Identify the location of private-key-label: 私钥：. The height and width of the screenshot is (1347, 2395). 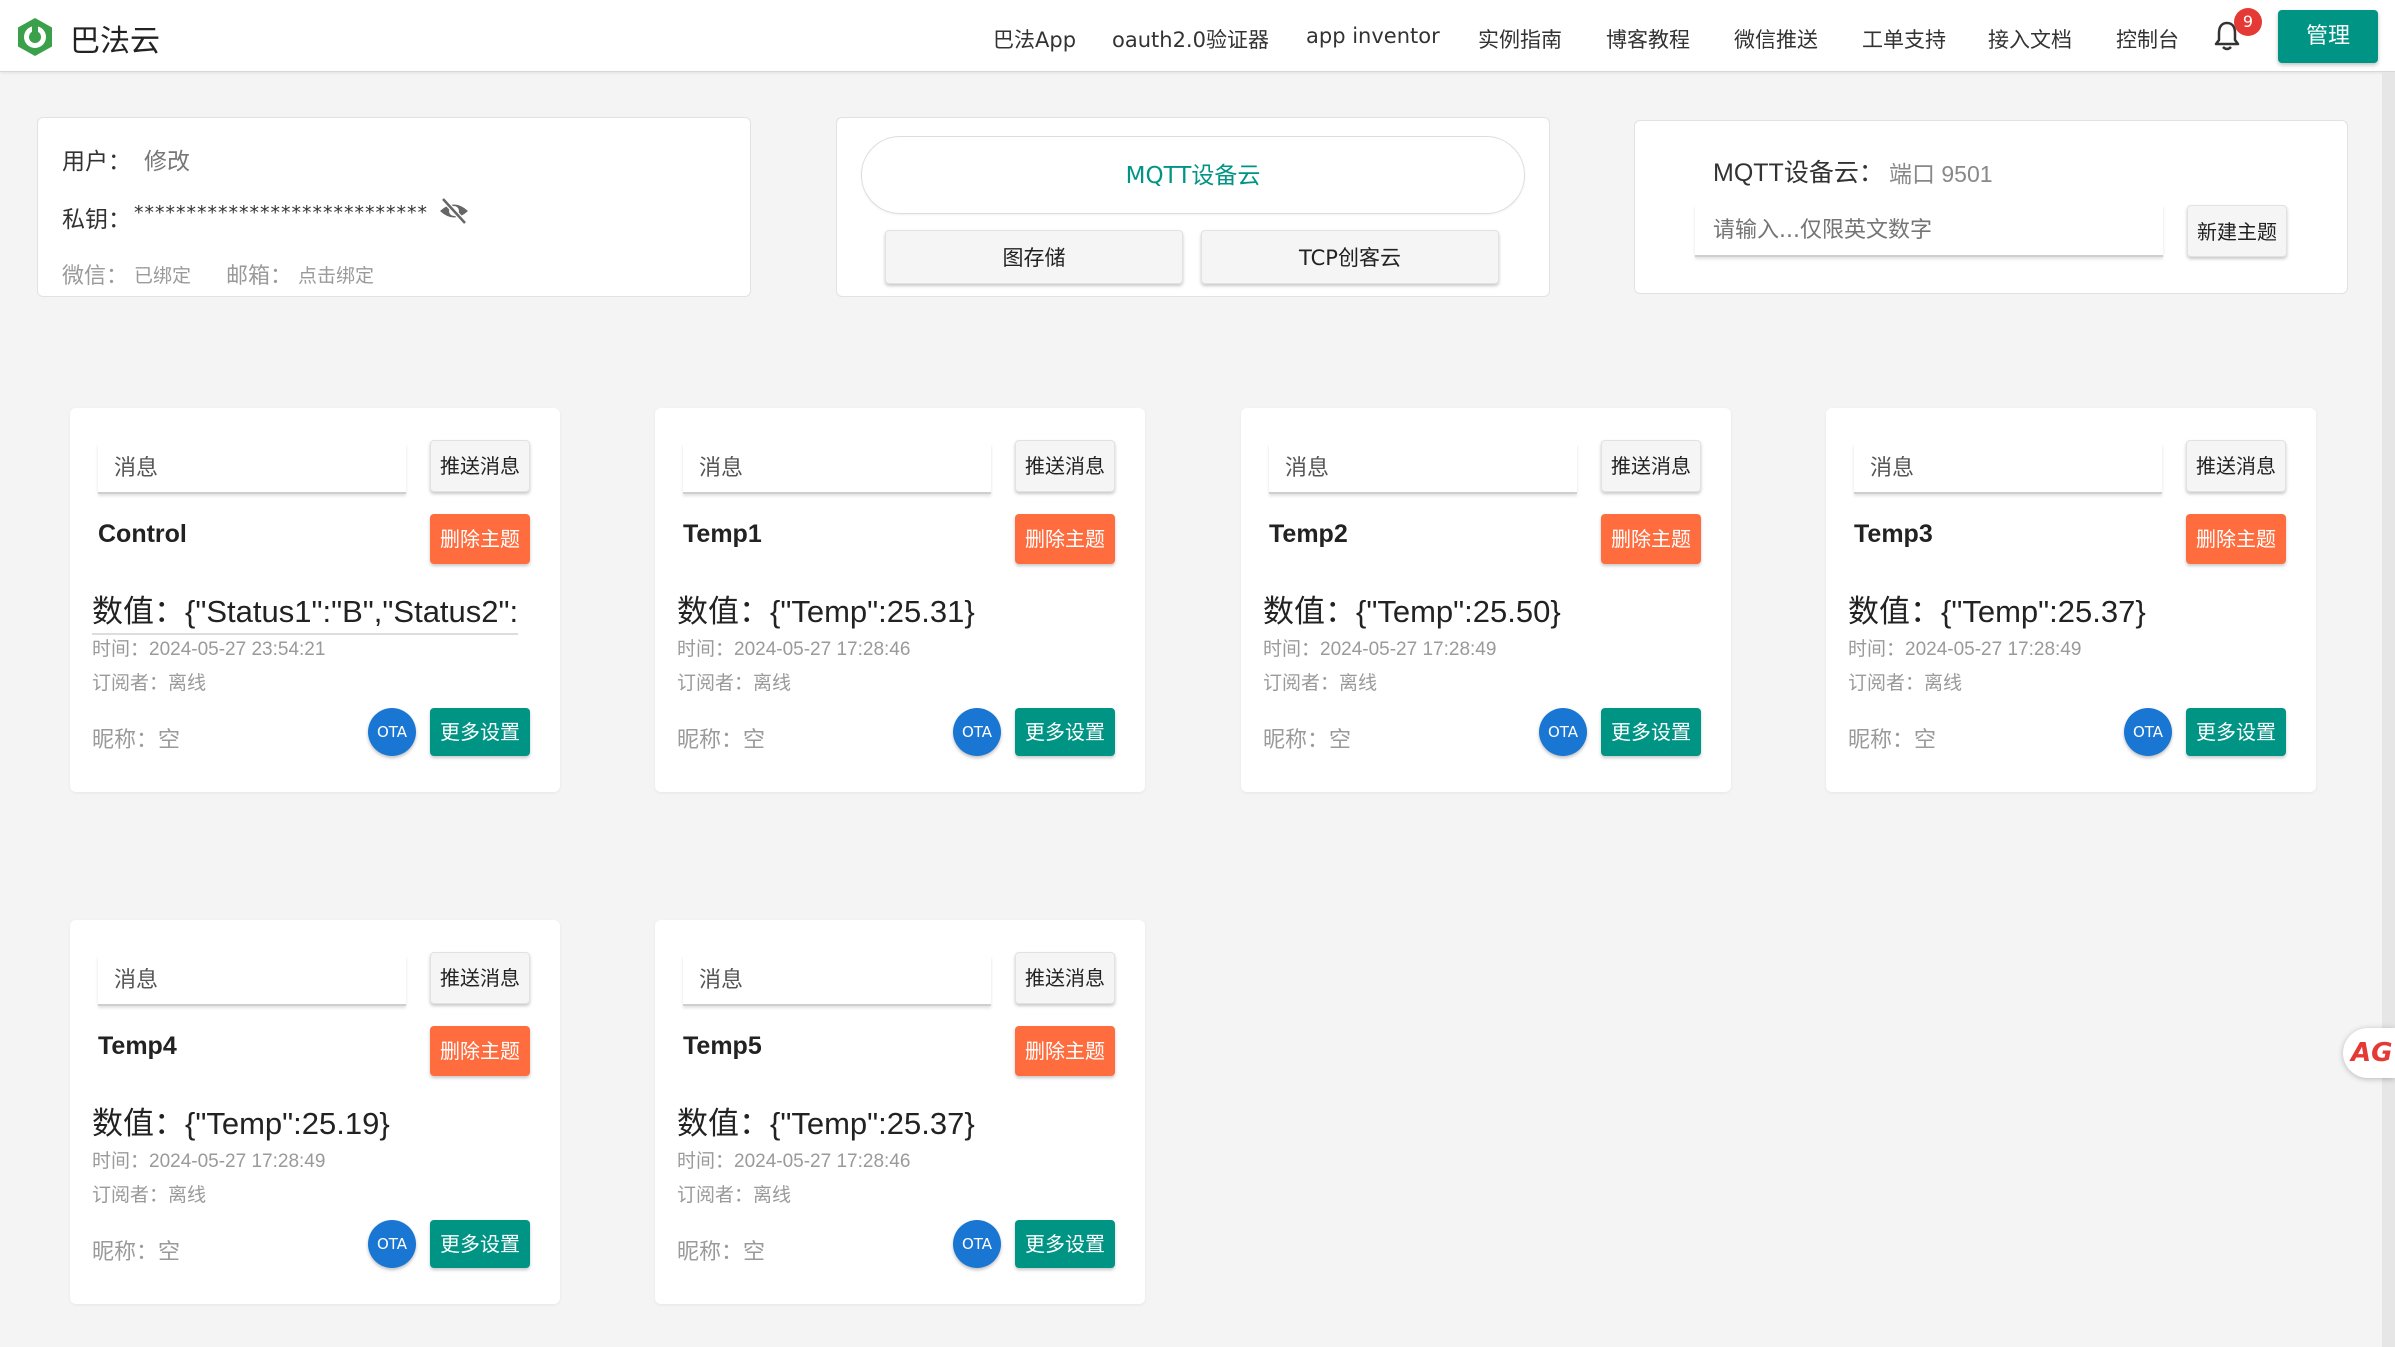
(96, 220).